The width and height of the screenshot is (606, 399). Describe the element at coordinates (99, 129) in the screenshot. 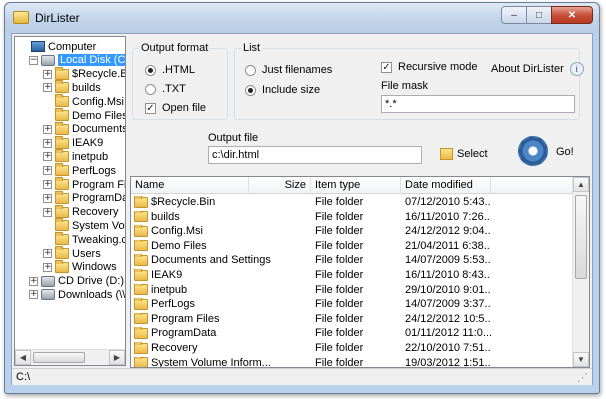

I see `tree-item-label: Documents` at that location.